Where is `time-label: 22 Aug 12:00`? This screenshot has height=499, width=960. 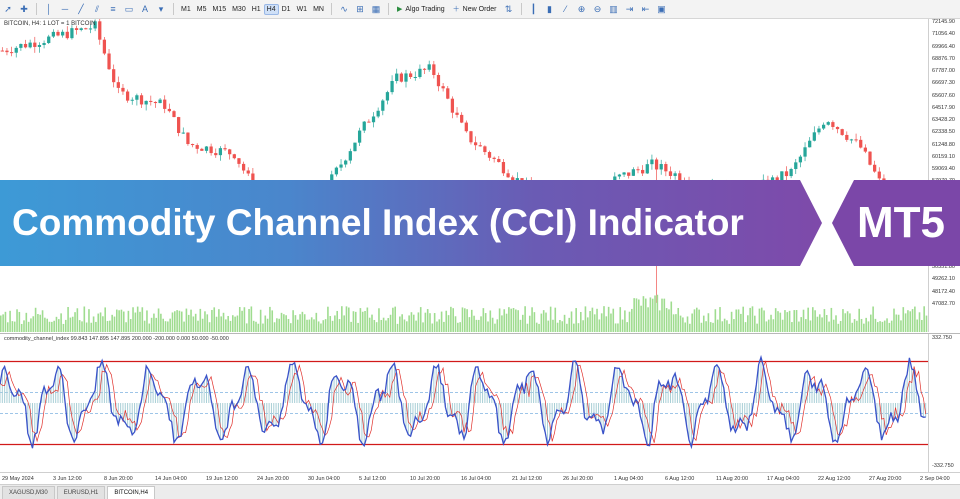
time-label: 22 Aug 12:00 is located at coordinates (834, 479).